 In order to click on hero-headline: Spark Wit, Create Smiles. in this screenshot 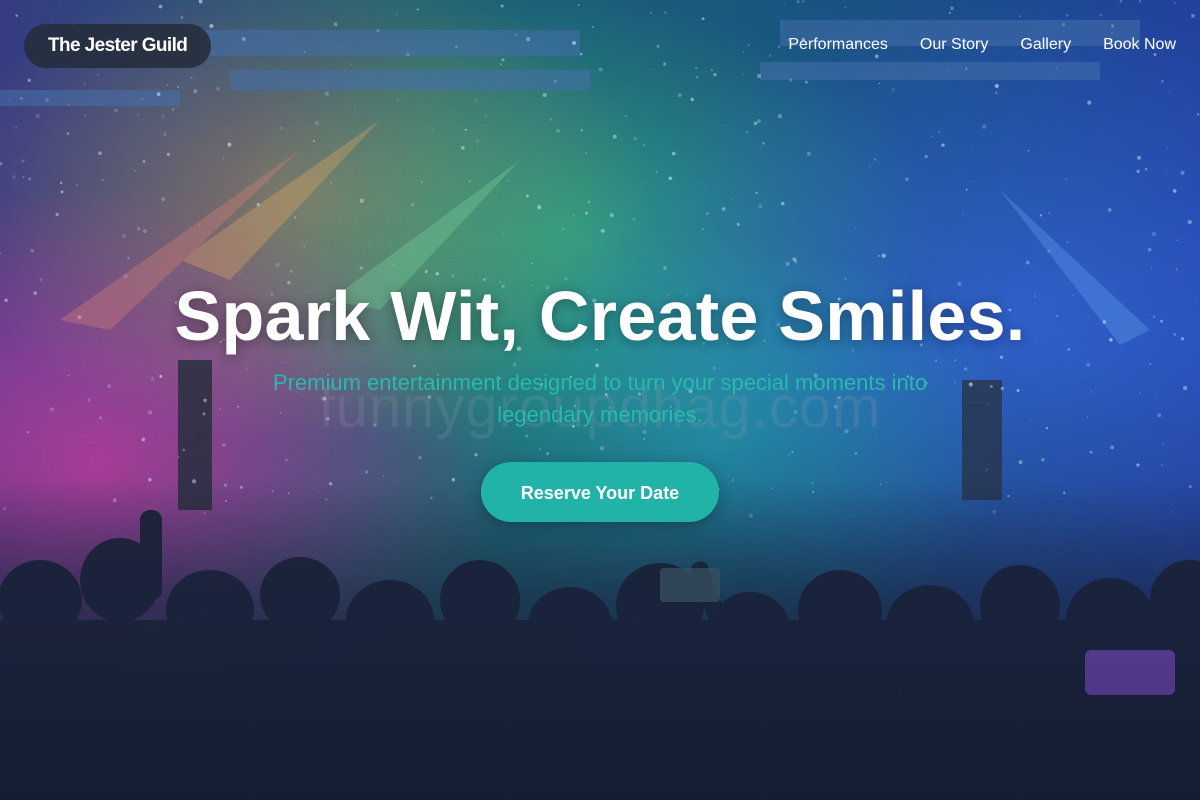, I will do `click(600, 316)`.